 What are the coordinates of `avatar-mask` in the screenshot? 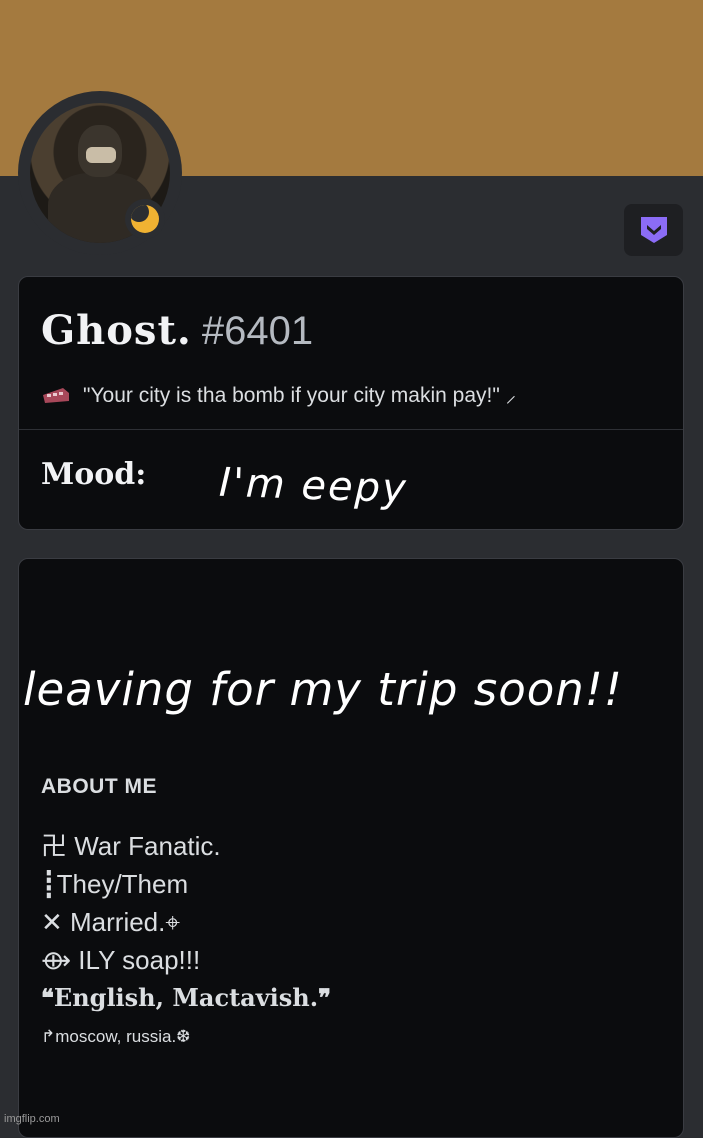 It's located at (101, 155).